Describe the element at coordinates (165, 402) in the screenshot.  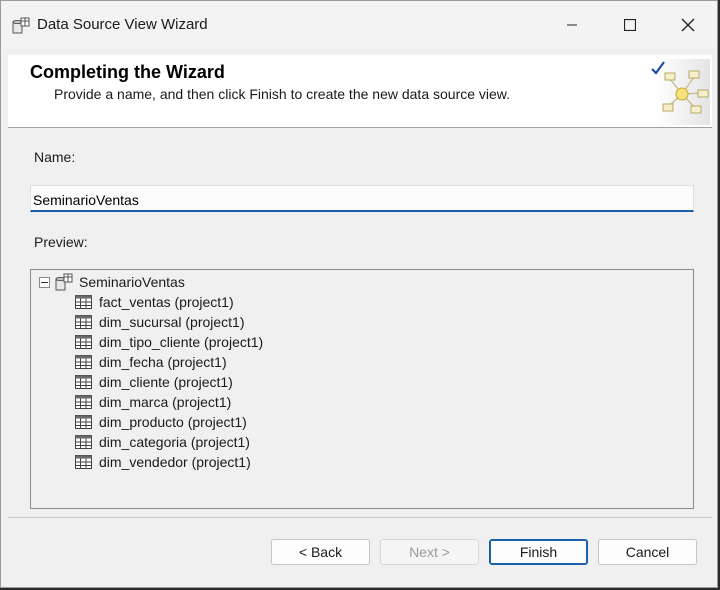
I see `tree-item-label: dim_marca (project1)` at that location.